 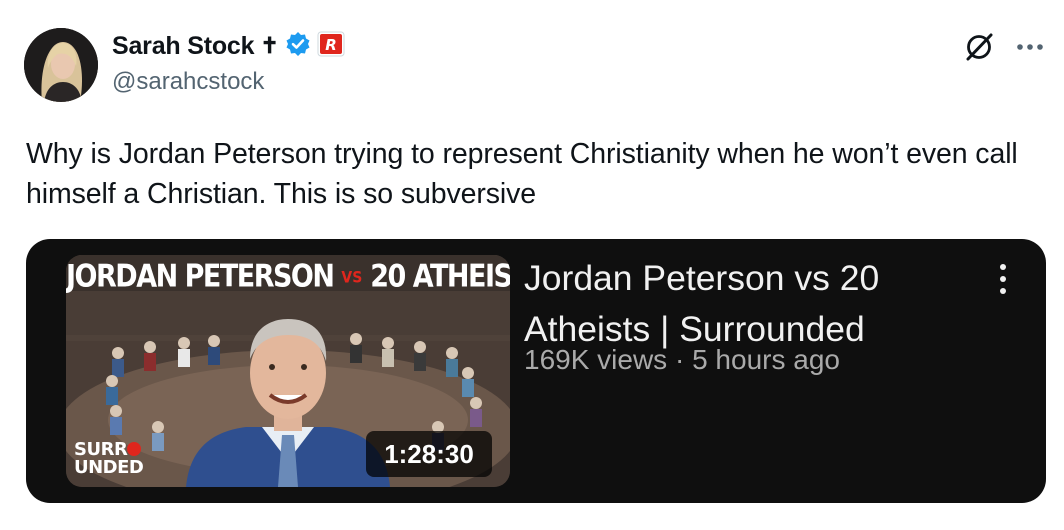 I want to click on avatar-image, so click(x=61, y=65).